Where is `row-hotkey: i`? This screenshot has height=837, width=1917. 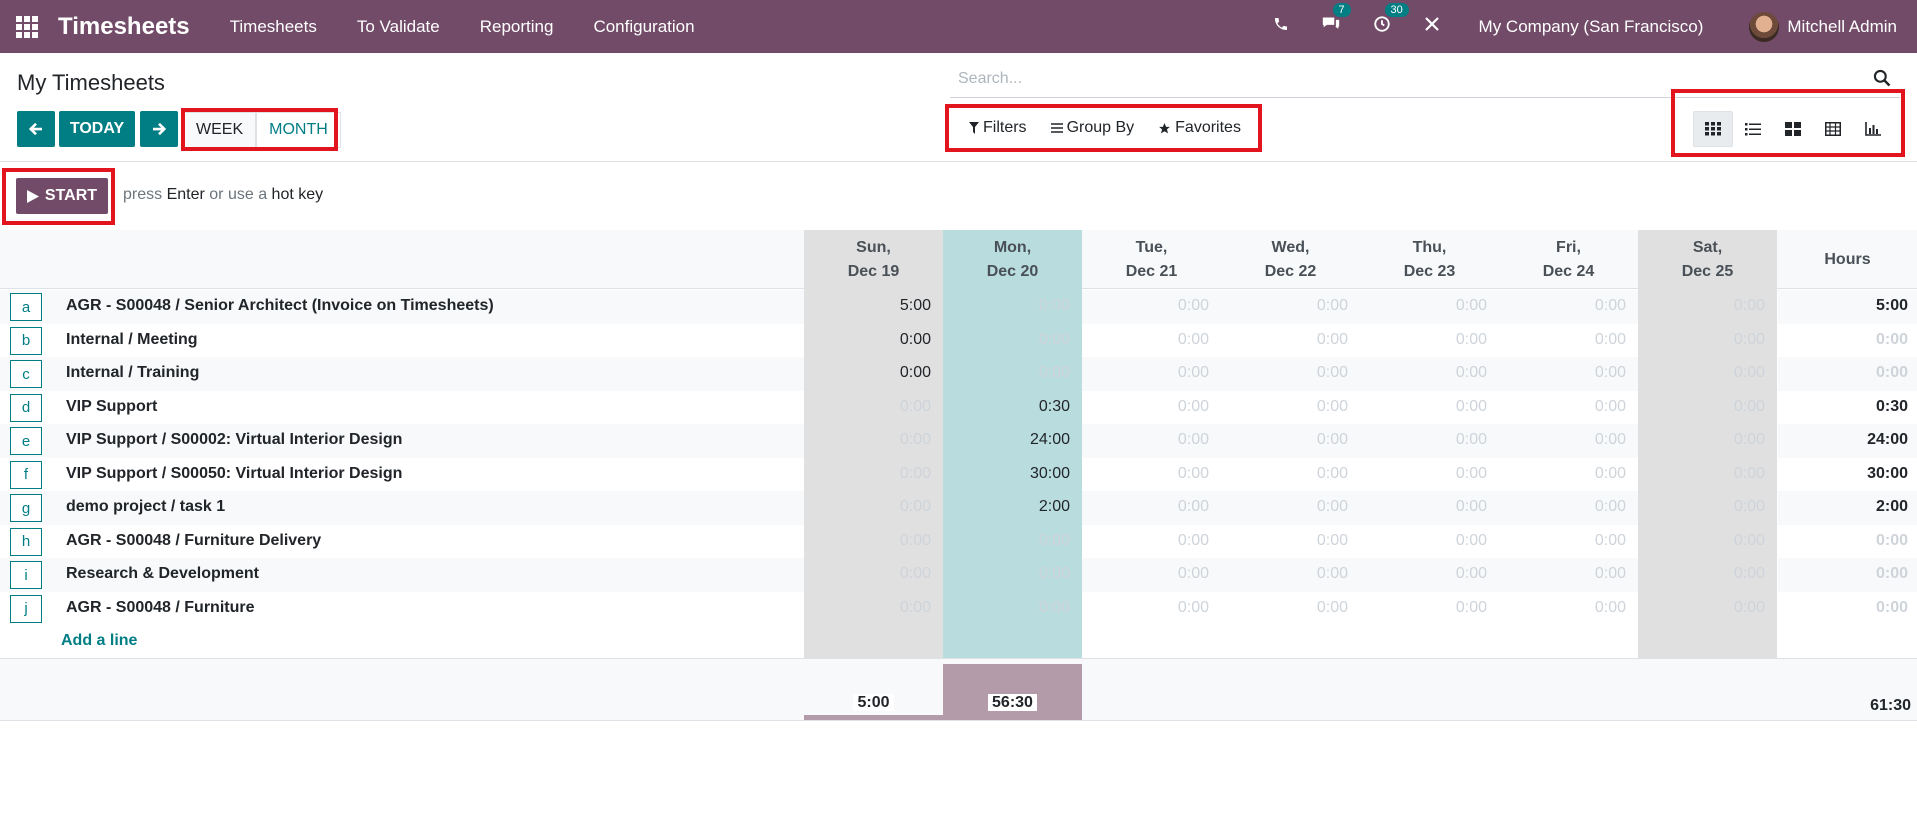 row-hotkey: i is located at coordinates (26, 575).